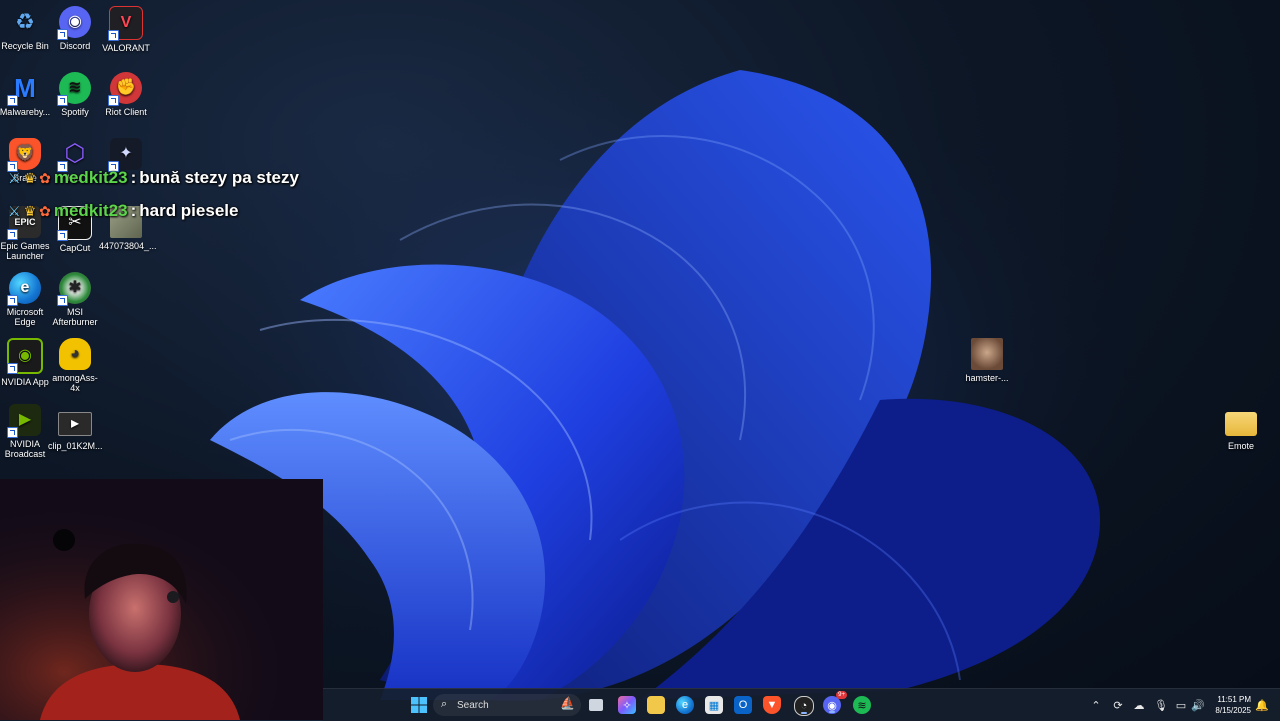 This screenshot has width=1280, height=721. I want to click on nvidia-broadcast-icon: ▶, so click(24, 421).